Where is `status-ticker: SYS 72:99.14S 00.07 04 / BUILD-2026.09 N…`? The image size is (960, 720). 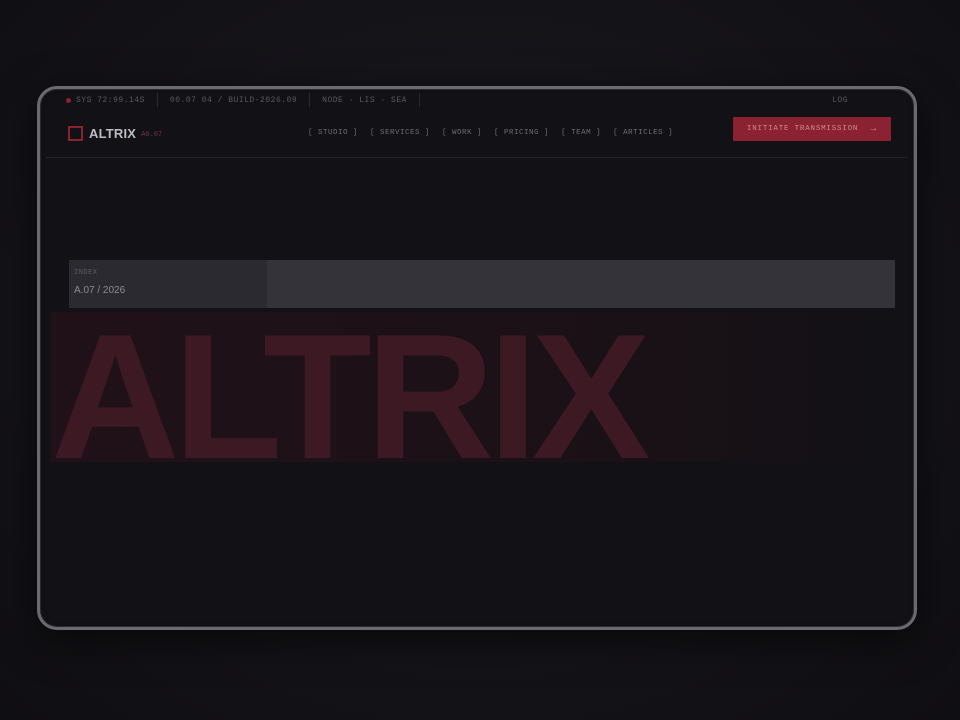 status-ticker: SYS 72:99.14S 00.07 04 / BUILD-2026.09 N… is located at coordinates (477, 100).